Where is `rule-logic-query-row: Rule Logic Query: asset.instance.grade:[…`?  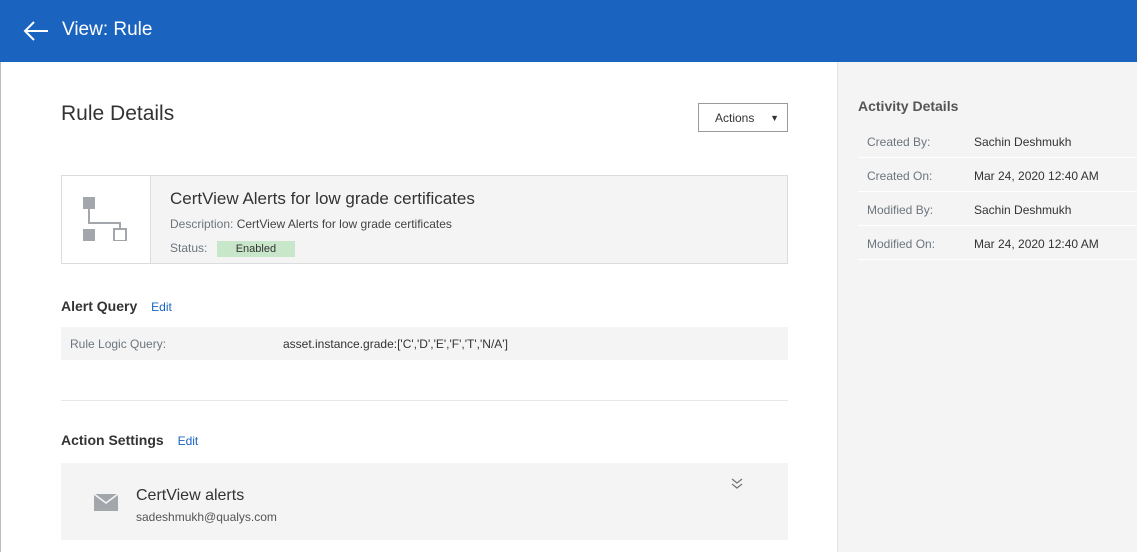
rule-logic-query-row: Rule Logic Query: asset.instance.grade:[… is located at coordinates (424, 343).